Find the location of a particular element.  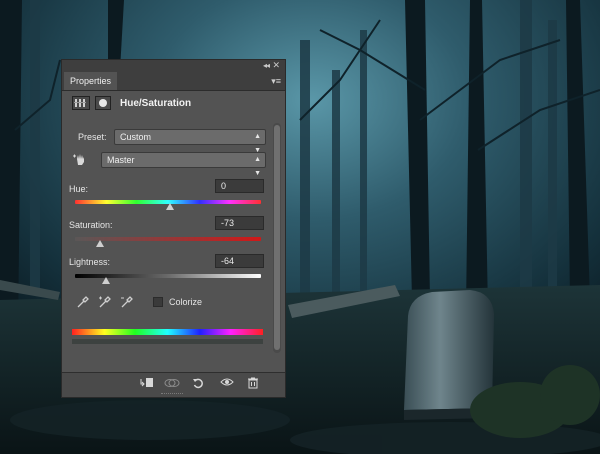

panel-resize-grip is located at coordinates (172, 394).